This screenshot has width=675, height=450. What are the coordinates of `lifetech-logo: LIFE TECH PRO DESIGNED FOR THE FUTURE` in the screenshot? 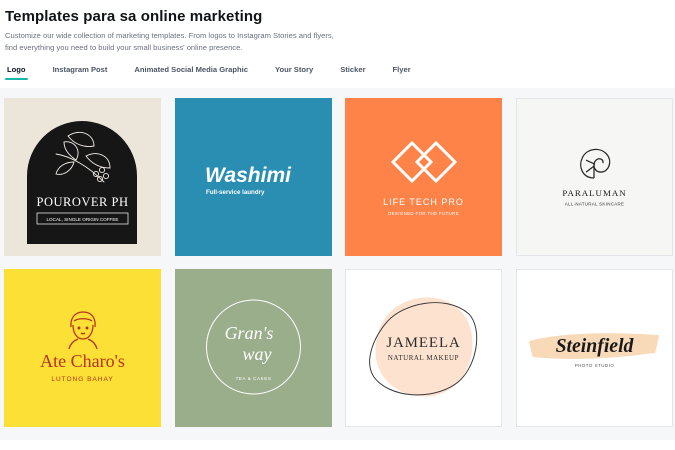 It's located at (423, 177).